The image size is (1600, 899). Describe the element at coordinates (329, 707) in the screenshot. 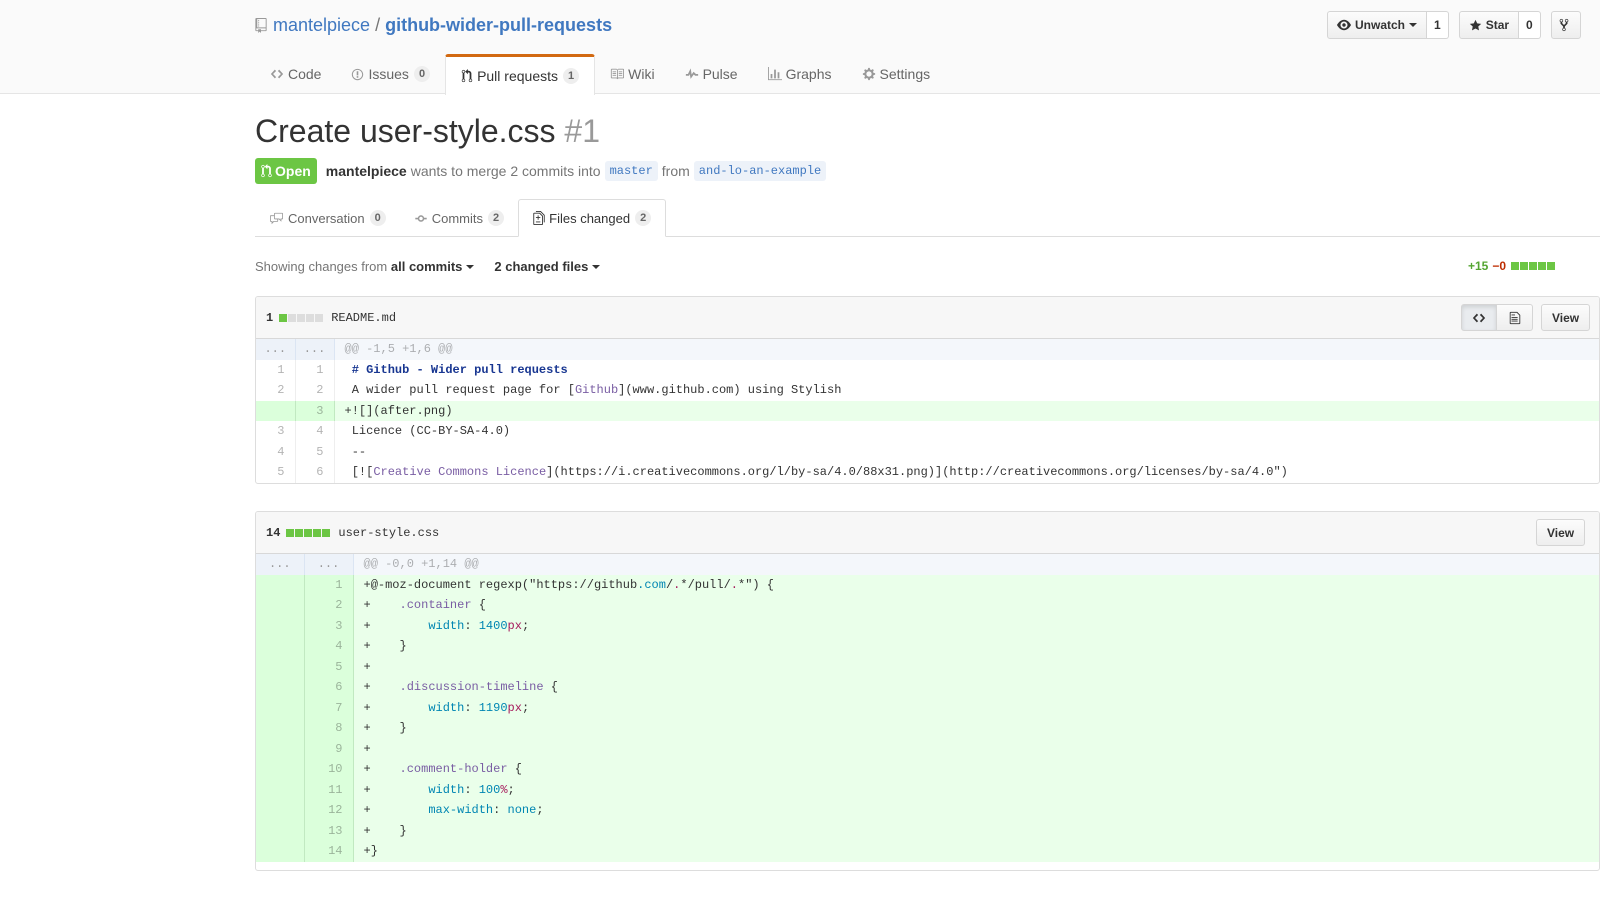

I see `new-line-number: 7` at that location.